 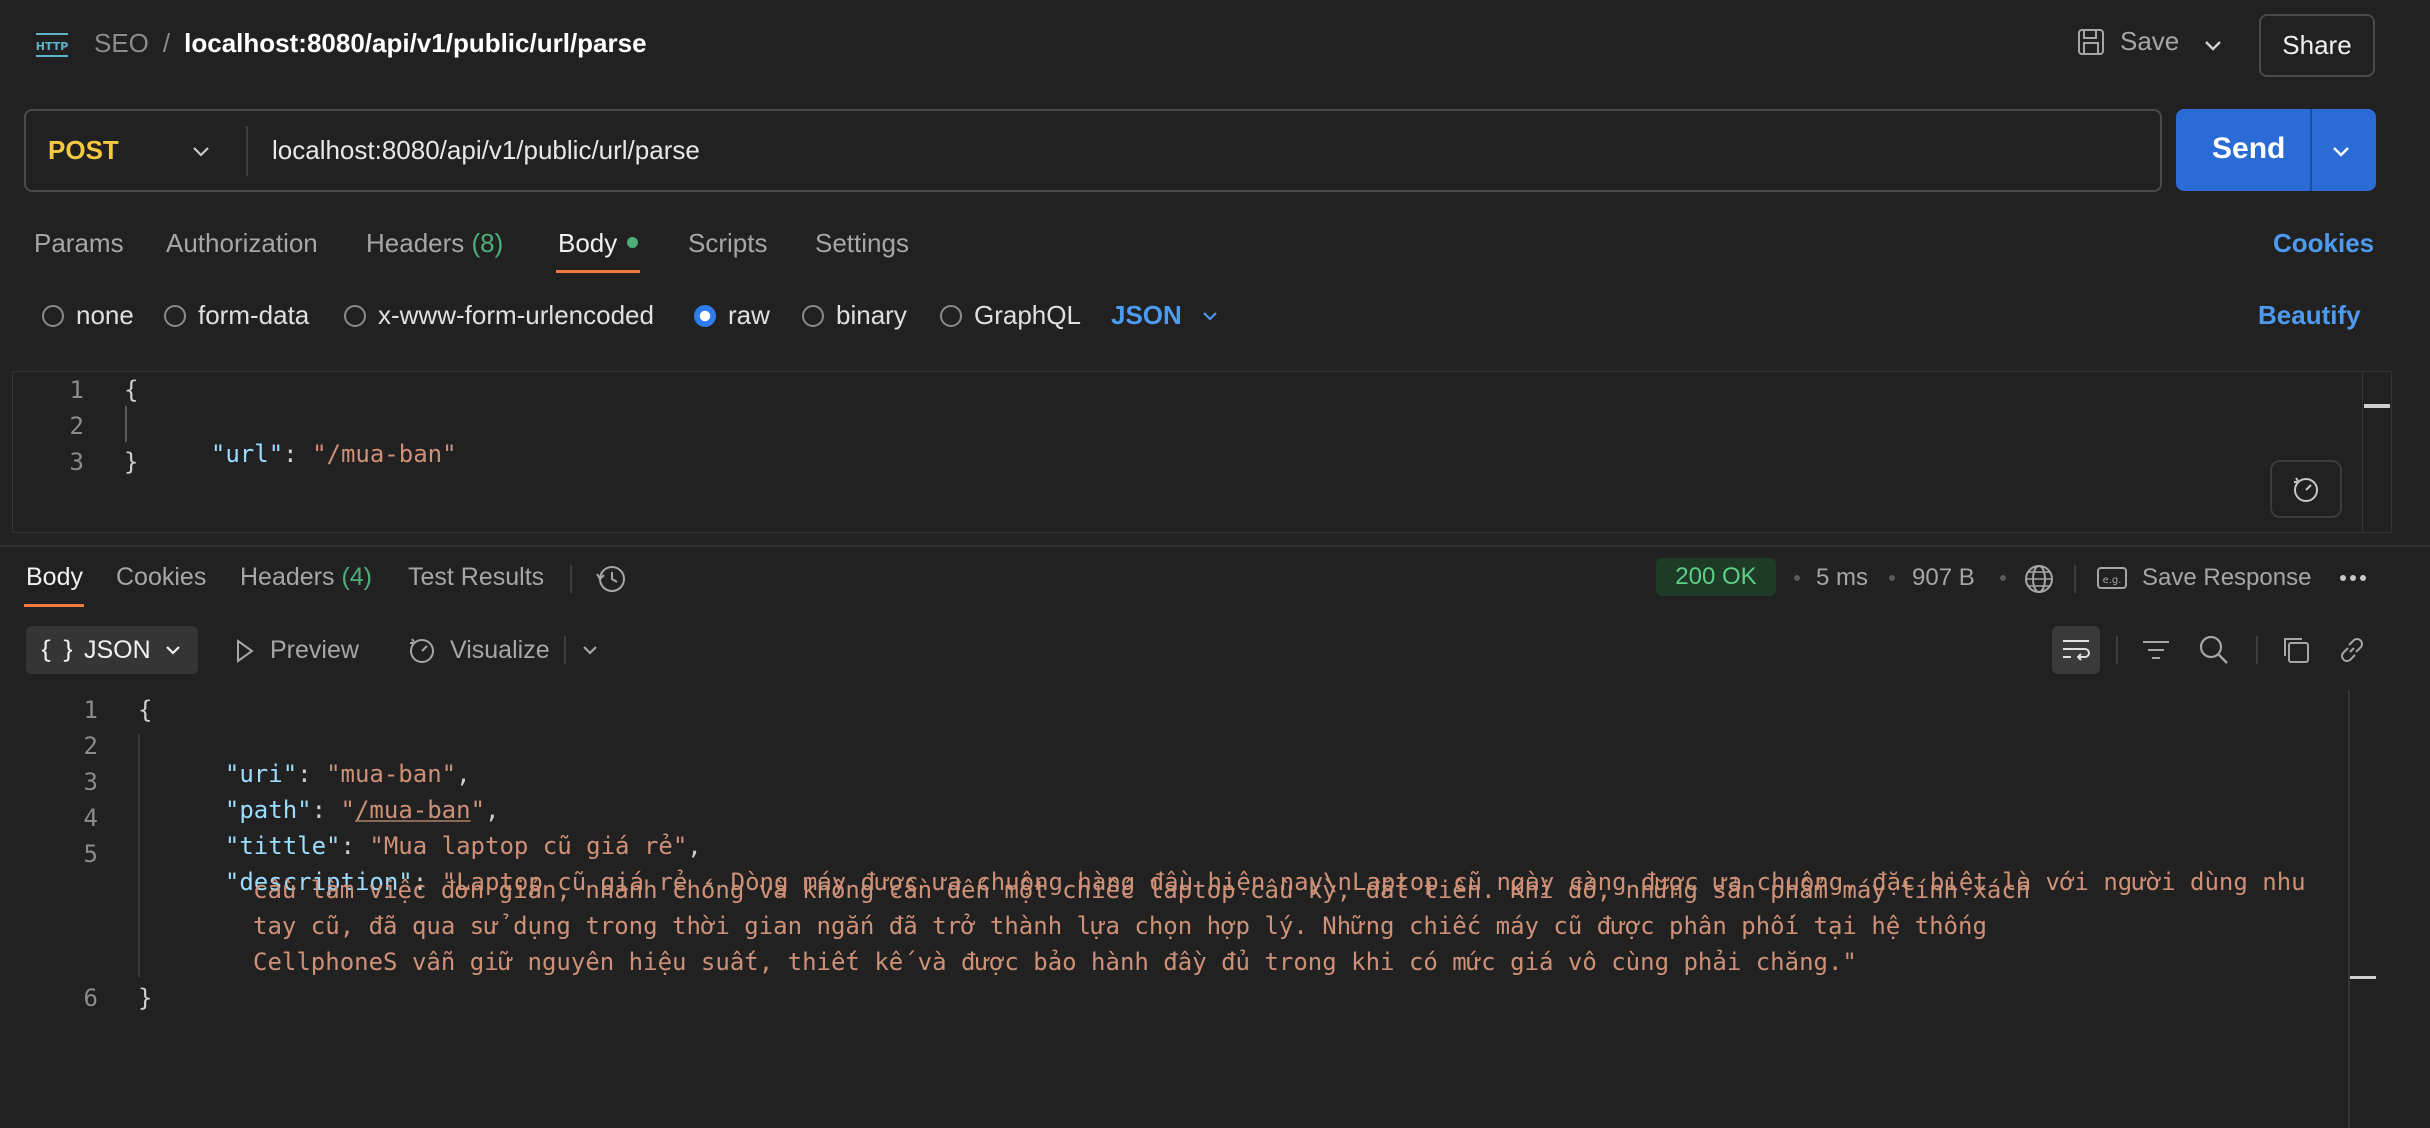 I want to click on language-label: JSON, so click(x=1146, y=315).